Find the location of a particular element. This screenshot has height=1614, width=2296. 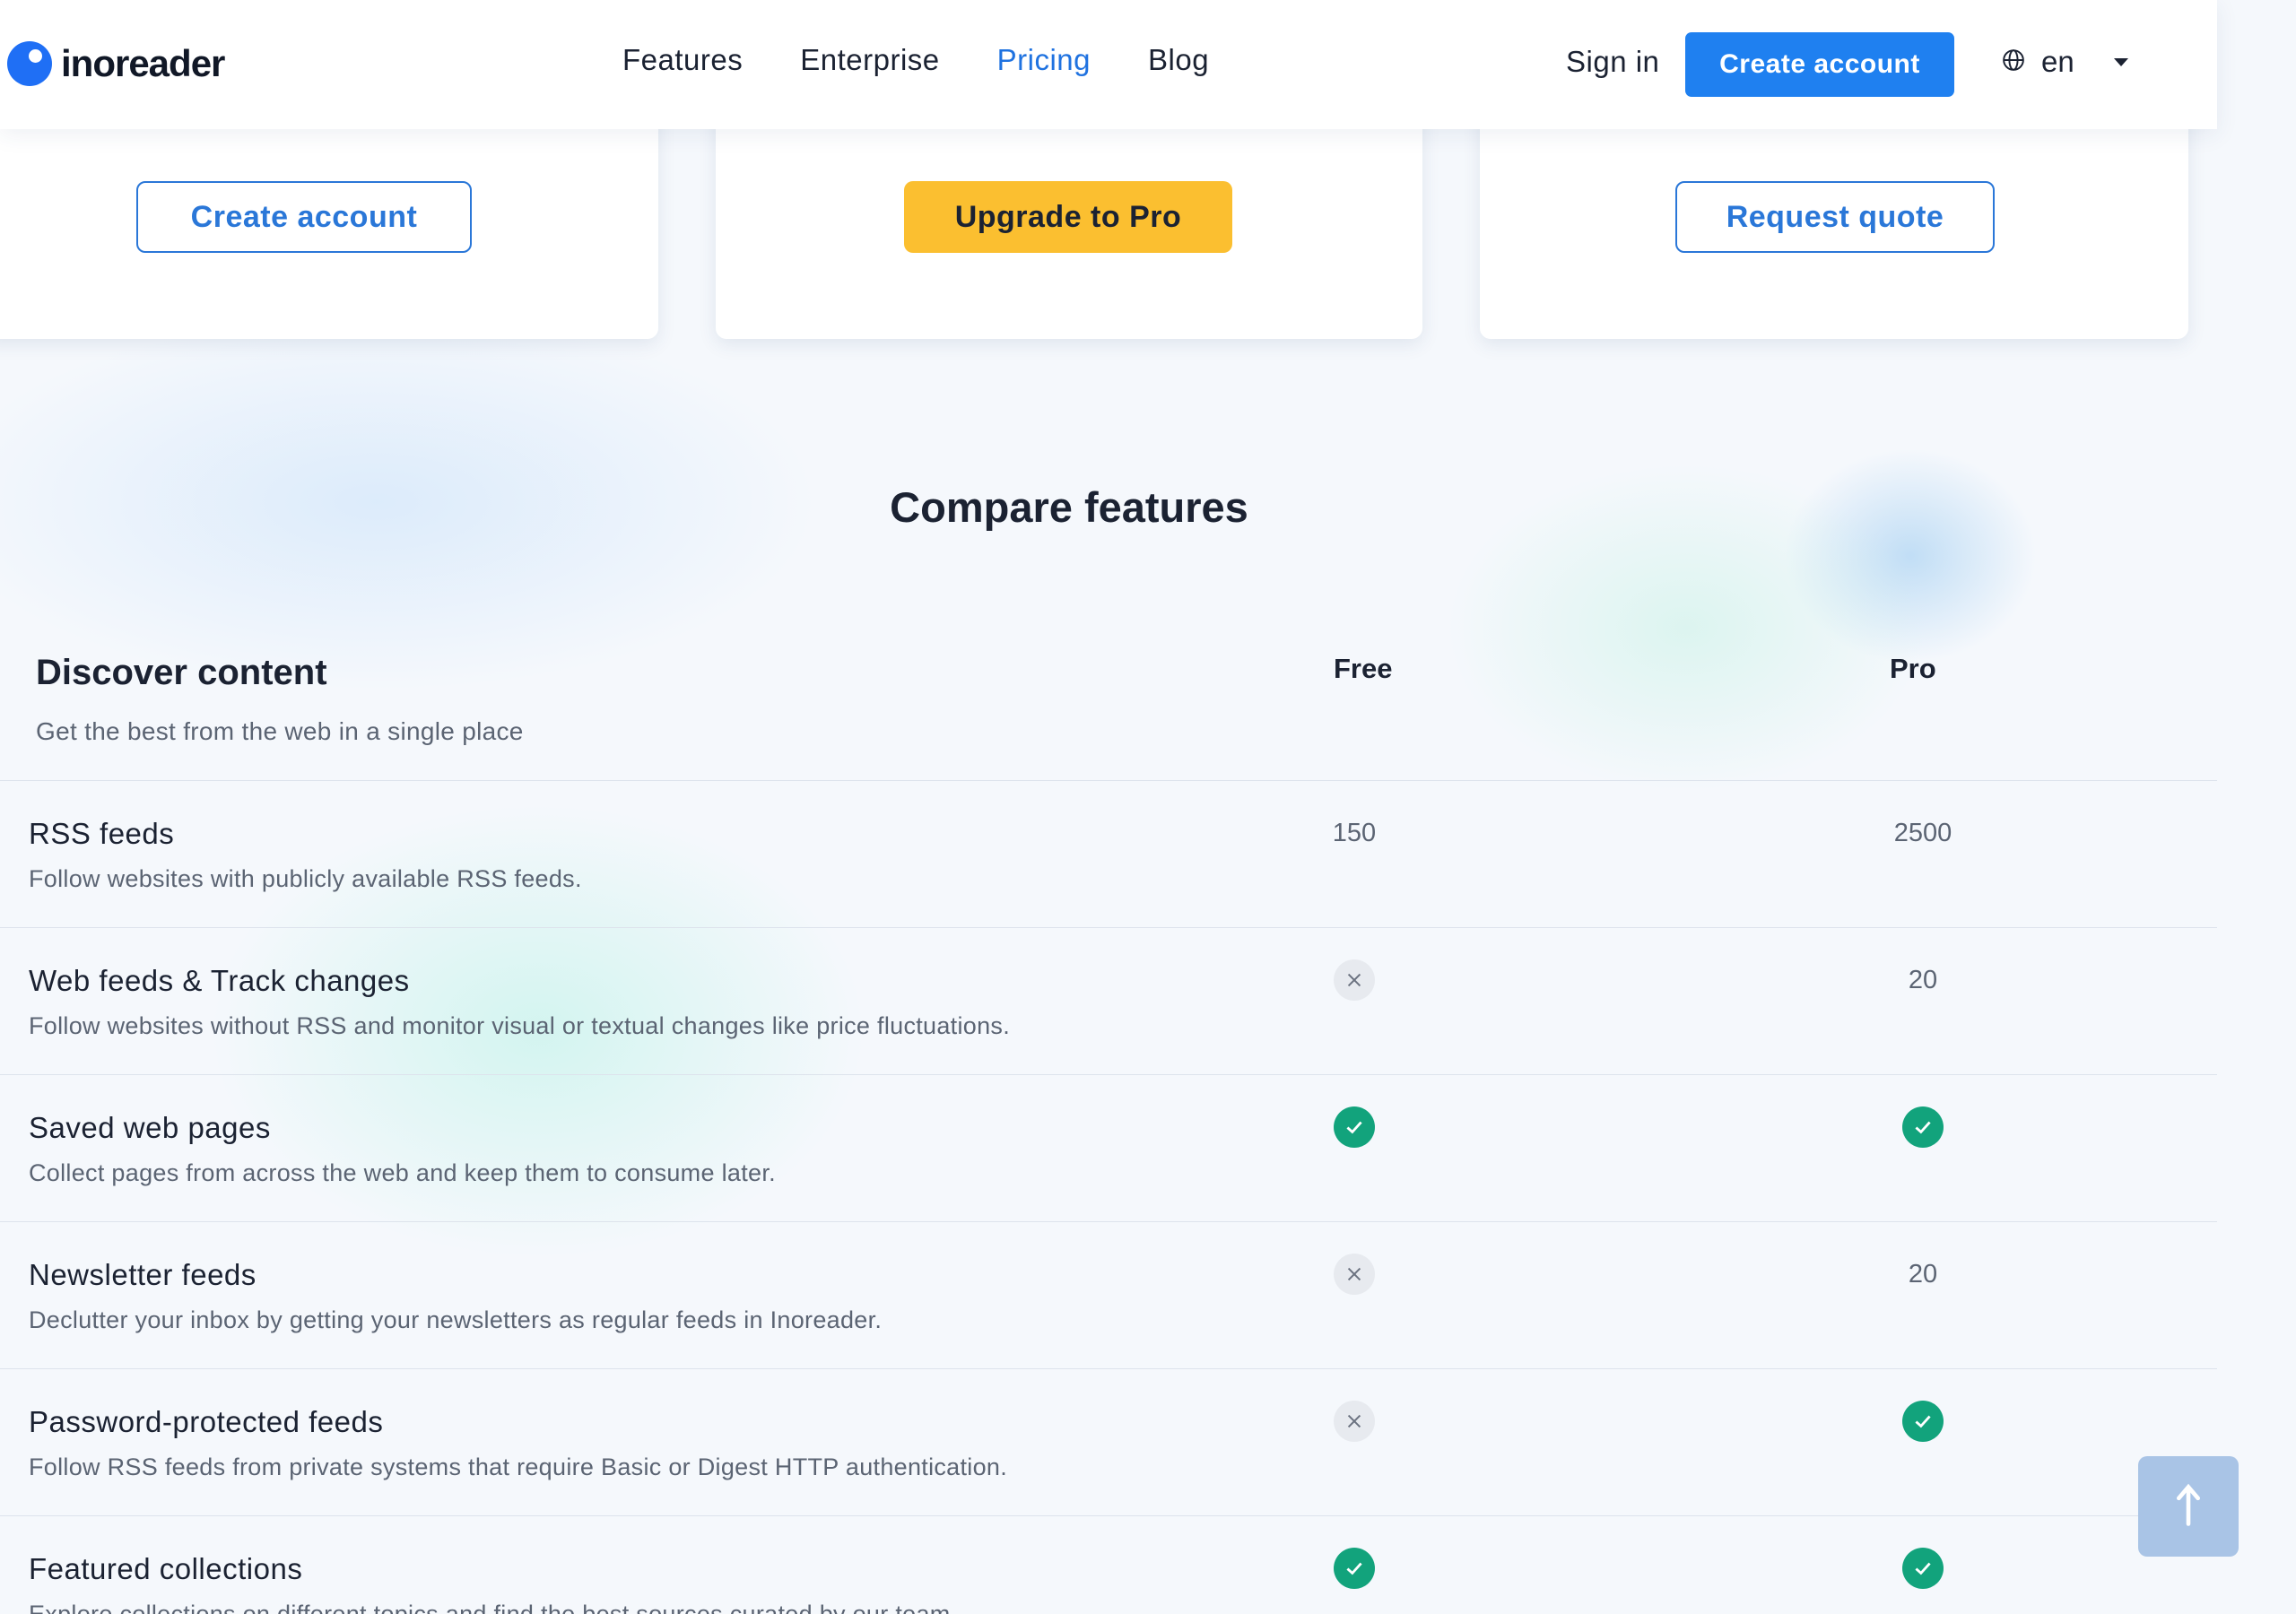

nav-pricing: Pricing is located at coordinates (1044, 60).